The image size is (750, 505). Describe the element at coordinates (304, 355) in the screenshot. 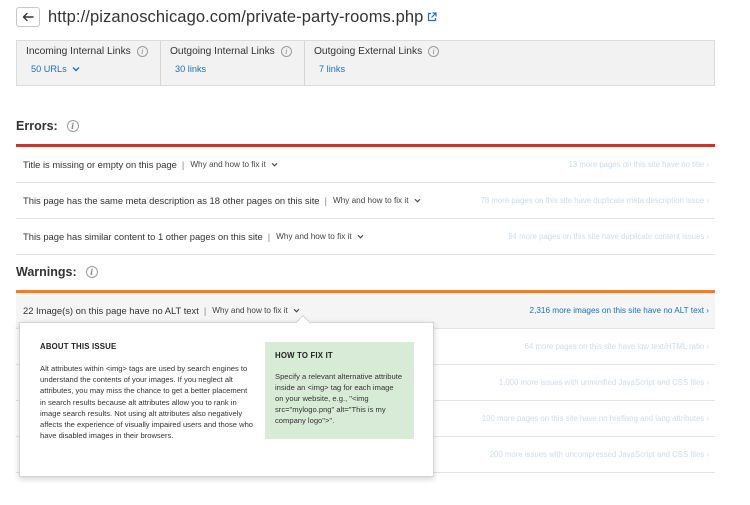

I see `howto-title: HOW TO FIX IT` at that location.